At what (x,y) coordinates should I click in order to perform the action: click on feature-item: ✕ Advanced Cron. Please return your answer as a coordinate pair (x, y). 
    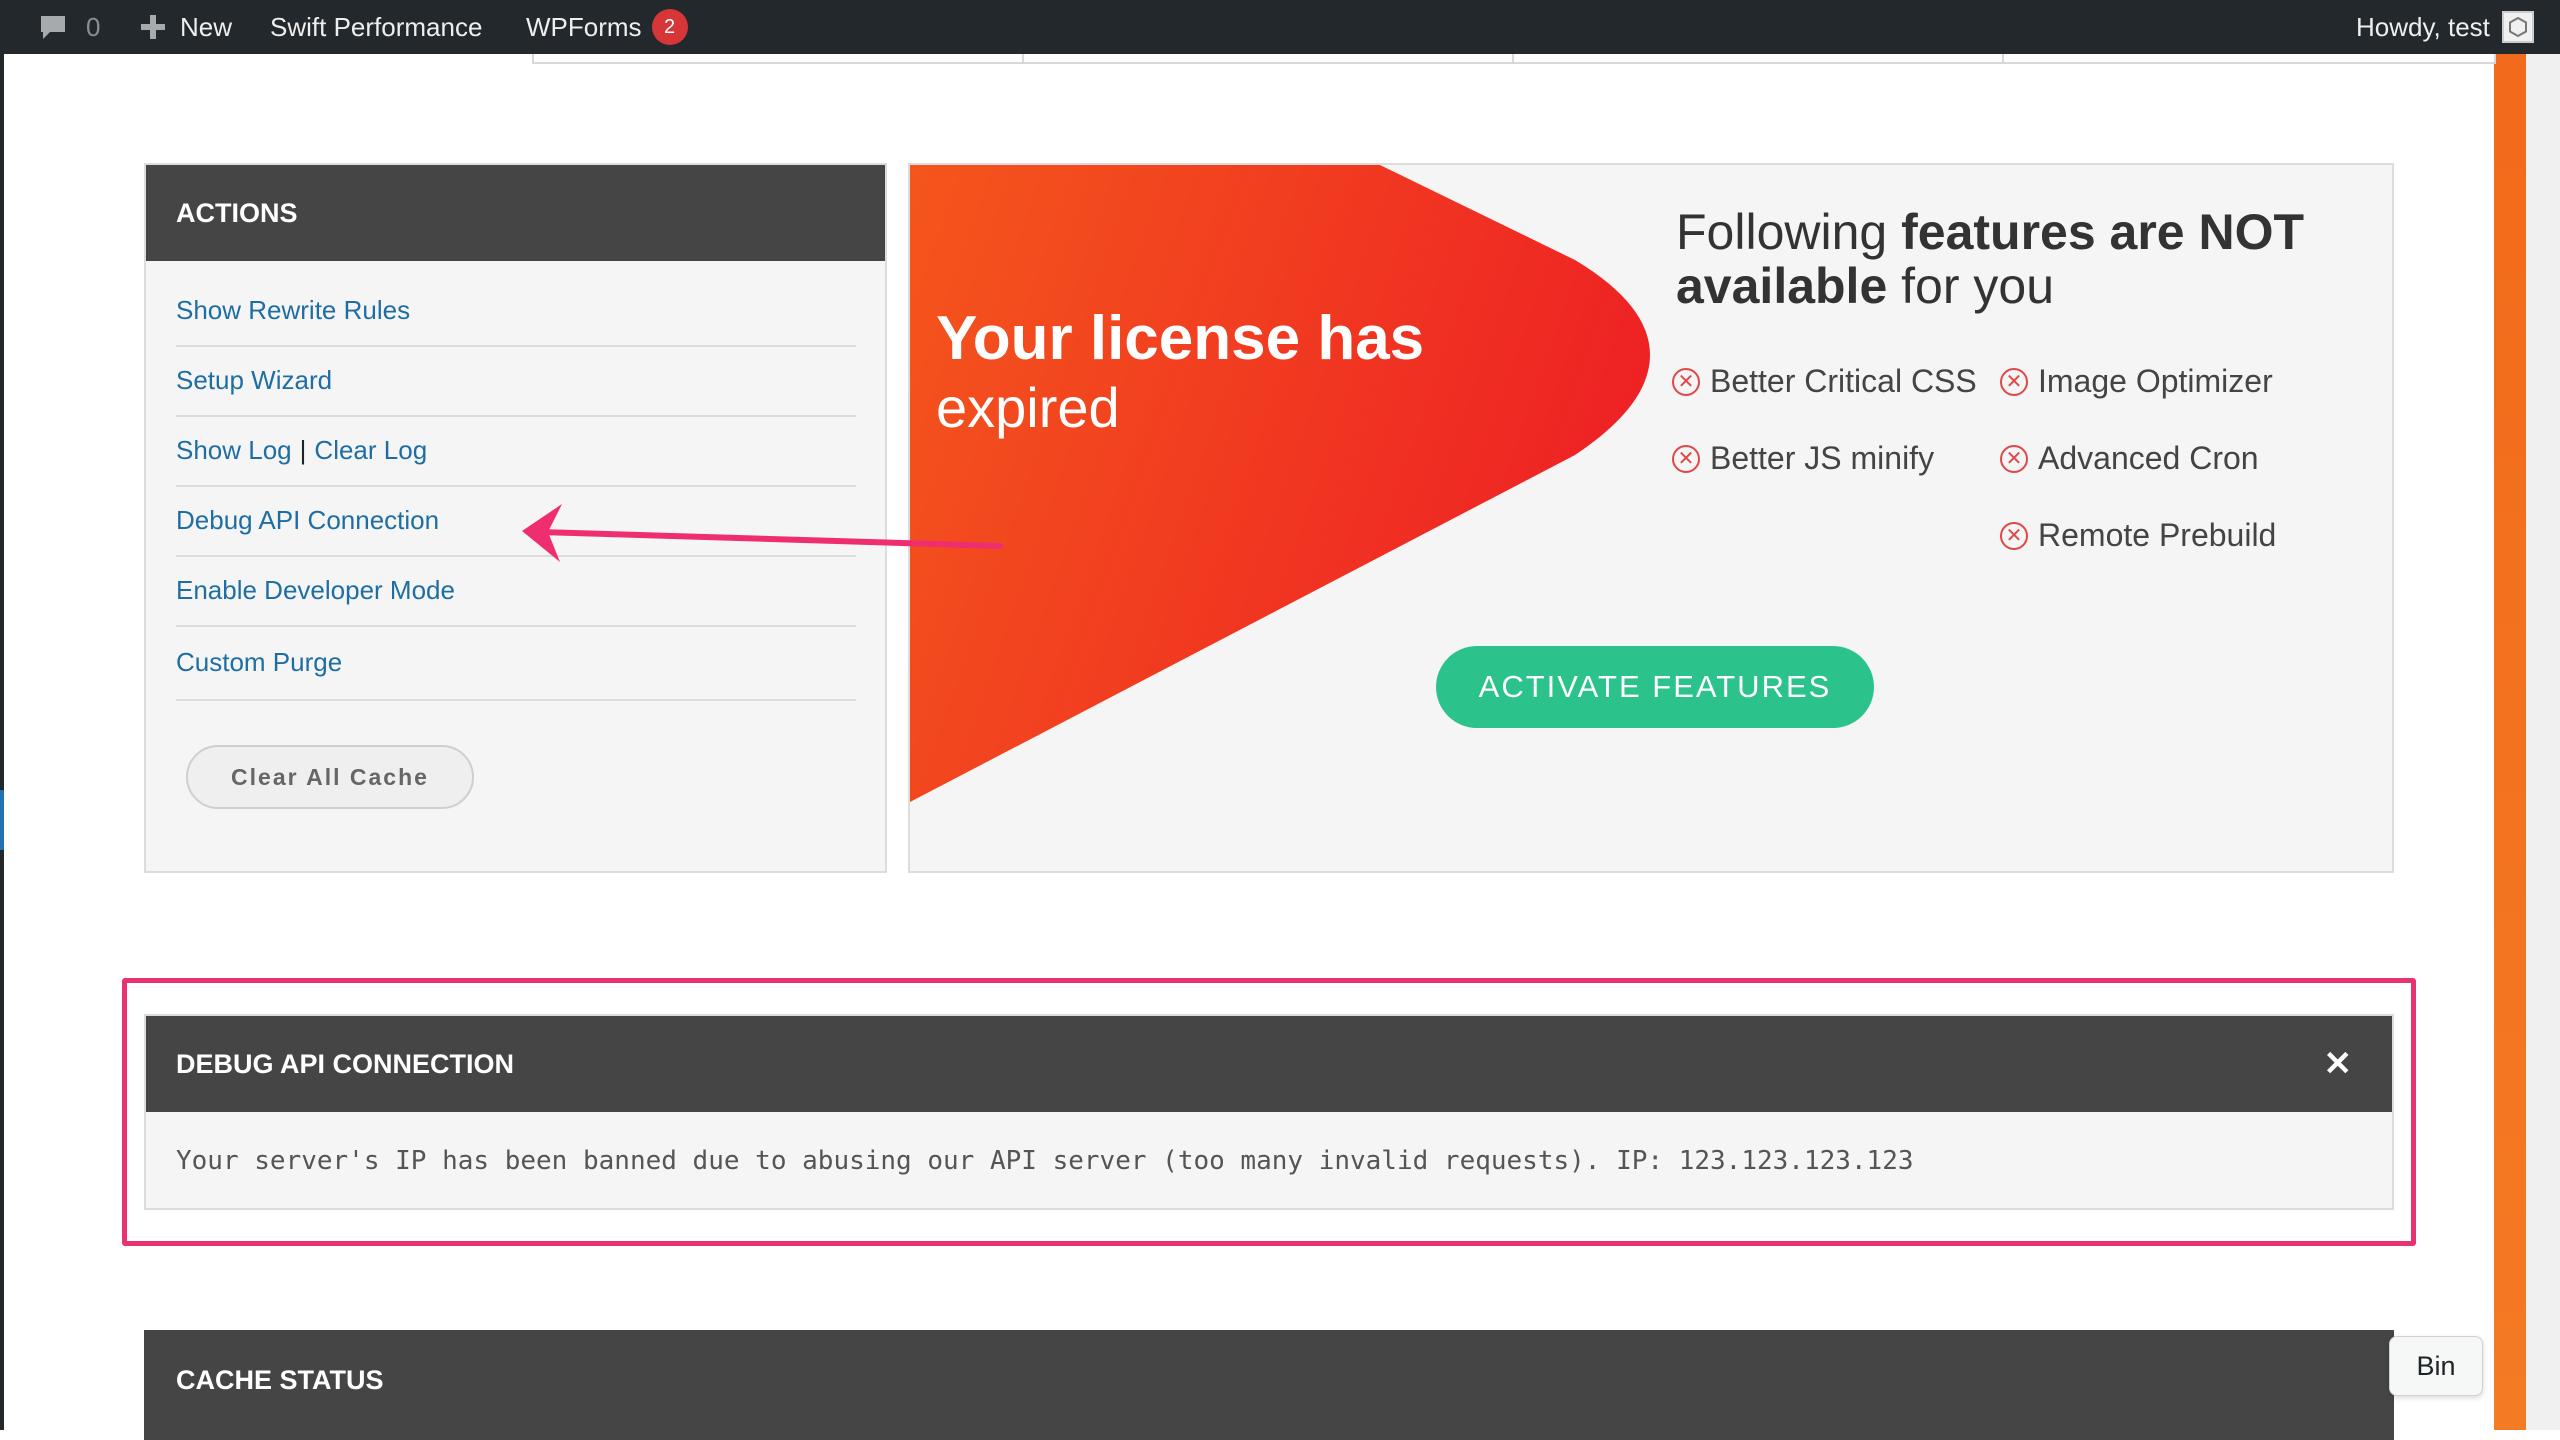
    Looking at the image, I should click on (2129, 458).